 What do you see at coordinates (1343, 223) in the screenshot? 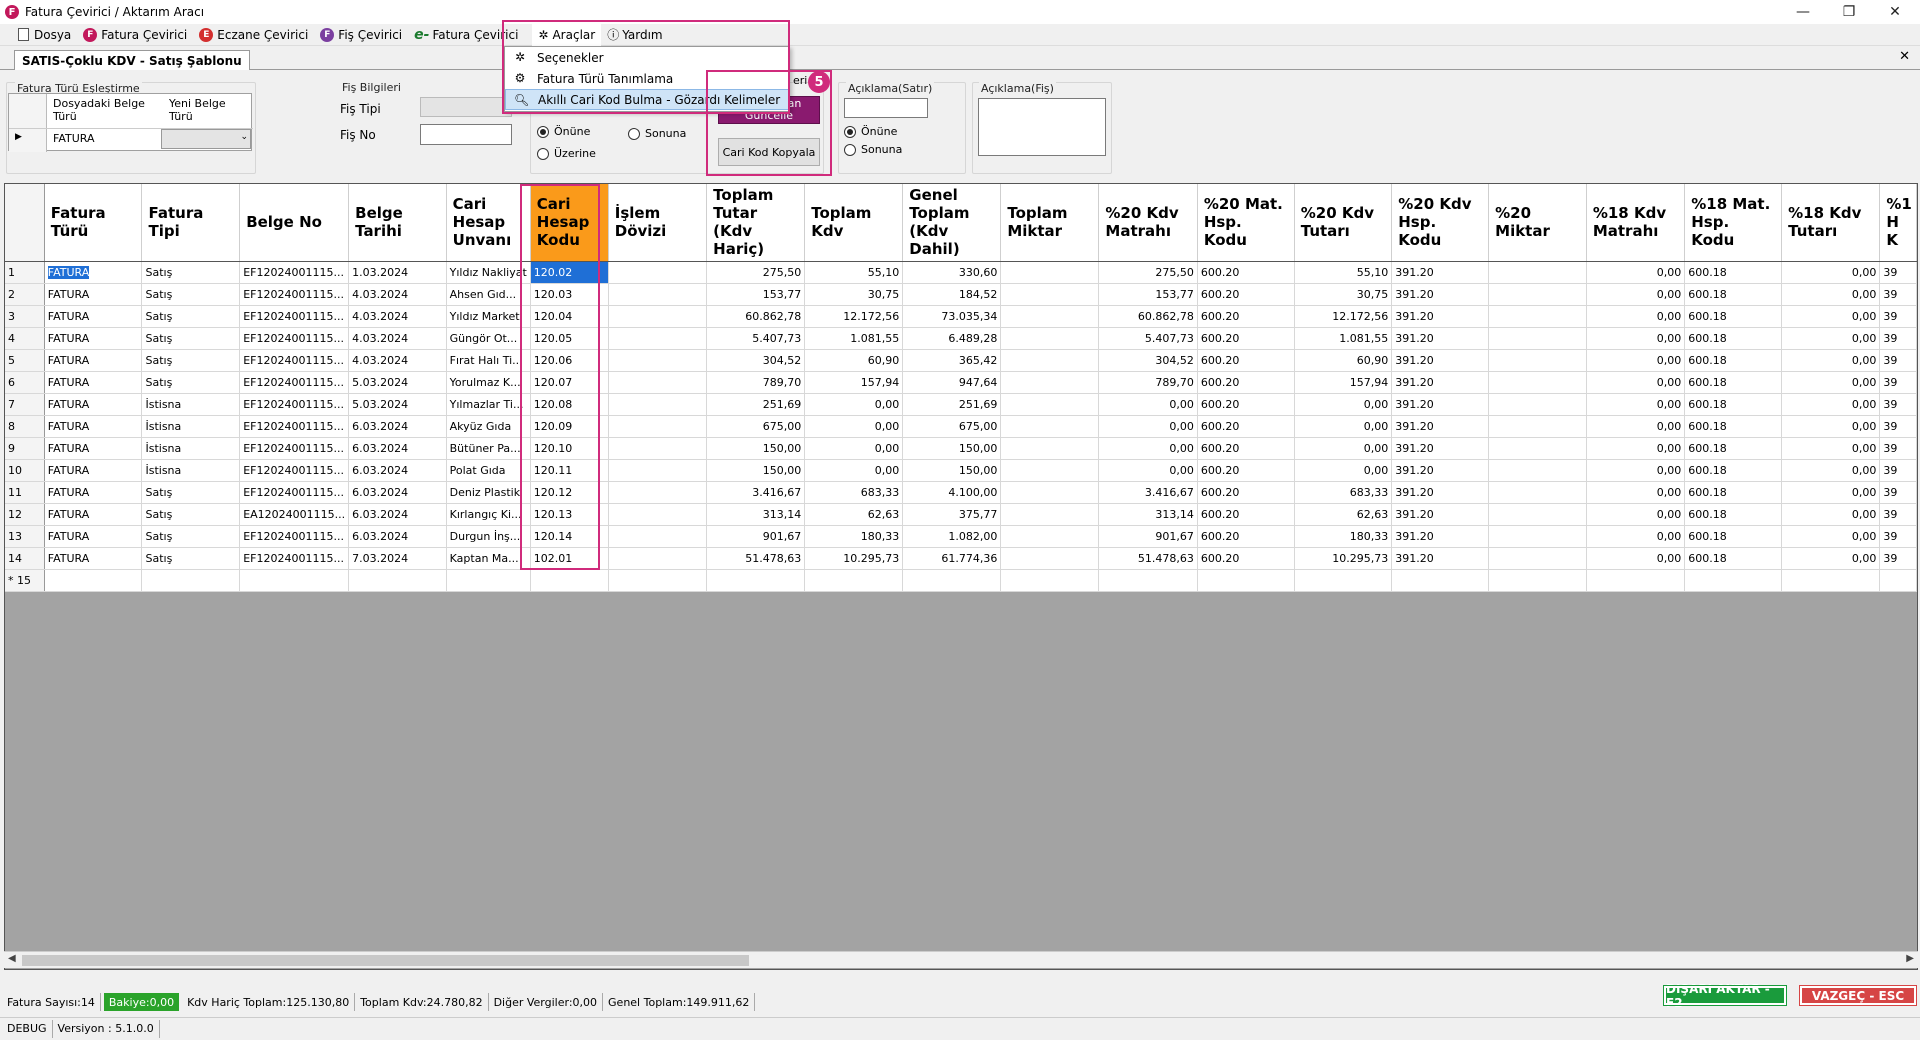
I see `column-header: %20 Kdv Tutarı` at bounding box center [1343, 223].